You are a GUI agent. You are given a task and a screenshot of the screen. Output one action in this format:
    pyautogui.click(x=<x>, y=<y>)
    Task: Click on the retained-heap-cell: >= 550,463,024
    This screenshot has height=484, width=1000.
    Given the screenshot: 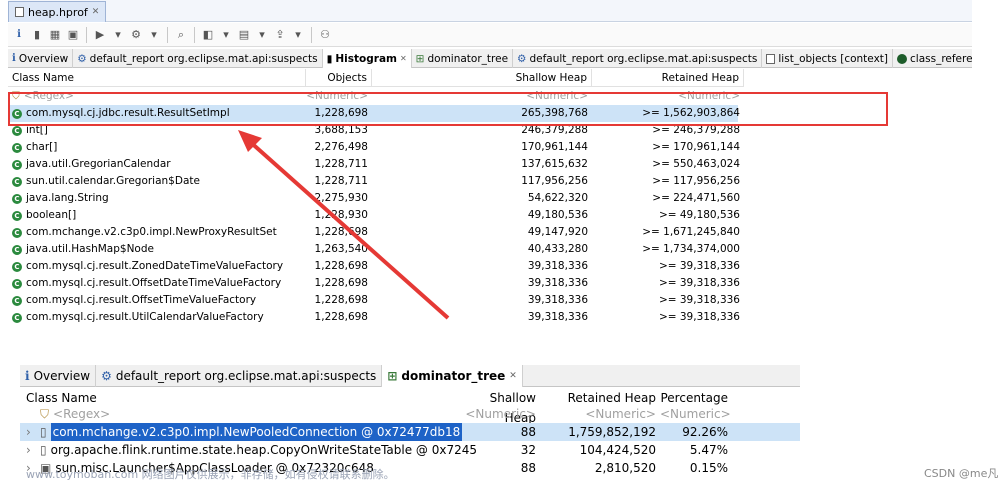 What is the action you would take?
    pyautogui.click(x=696, y=164)
    